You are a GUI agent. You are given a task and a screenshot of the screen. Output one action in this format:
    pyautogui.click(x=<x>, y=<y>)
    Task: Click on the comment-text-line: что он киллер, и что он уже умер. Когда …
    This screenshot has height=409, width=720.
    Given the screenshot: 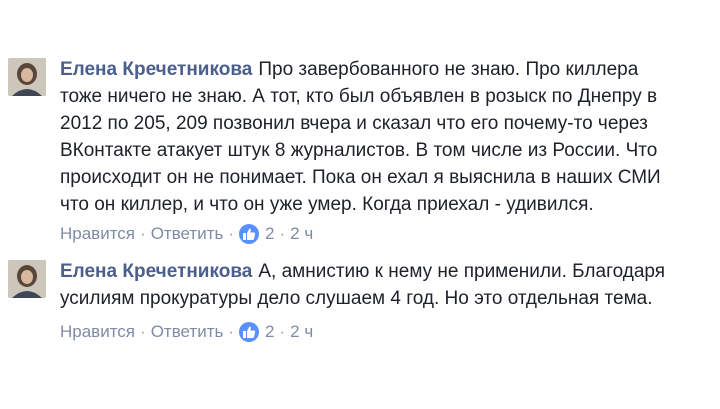 What is the action you would take?
    pyautogui.click(x=327, y=204)
    